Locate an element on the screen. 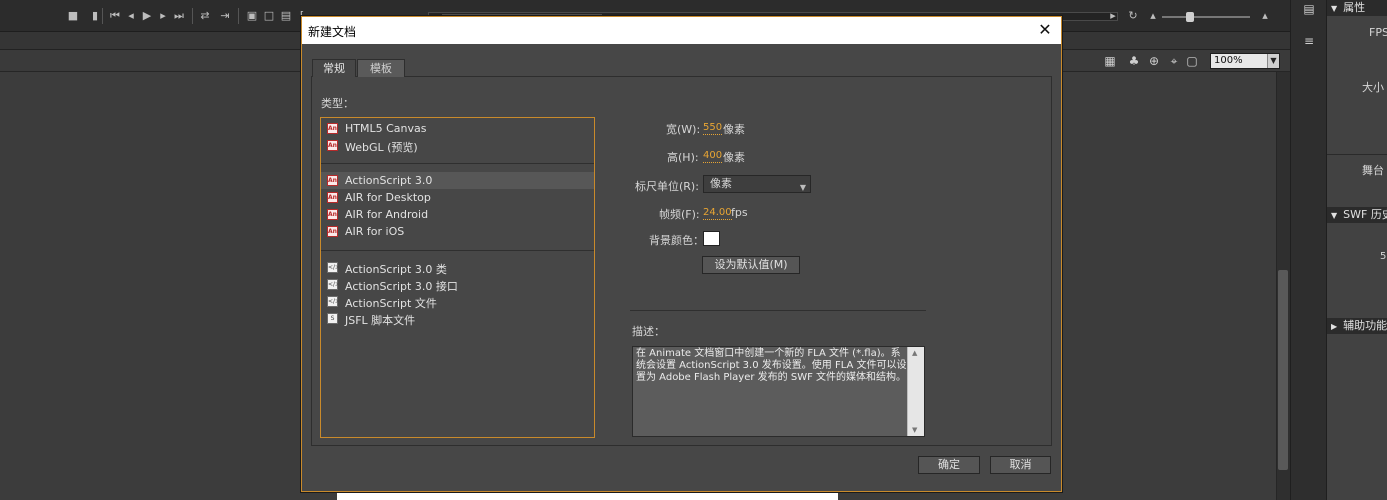 This screenshot has width=1387, height=500. list-item: </> ActionScript 文件 is located at coordinates (457, 301).